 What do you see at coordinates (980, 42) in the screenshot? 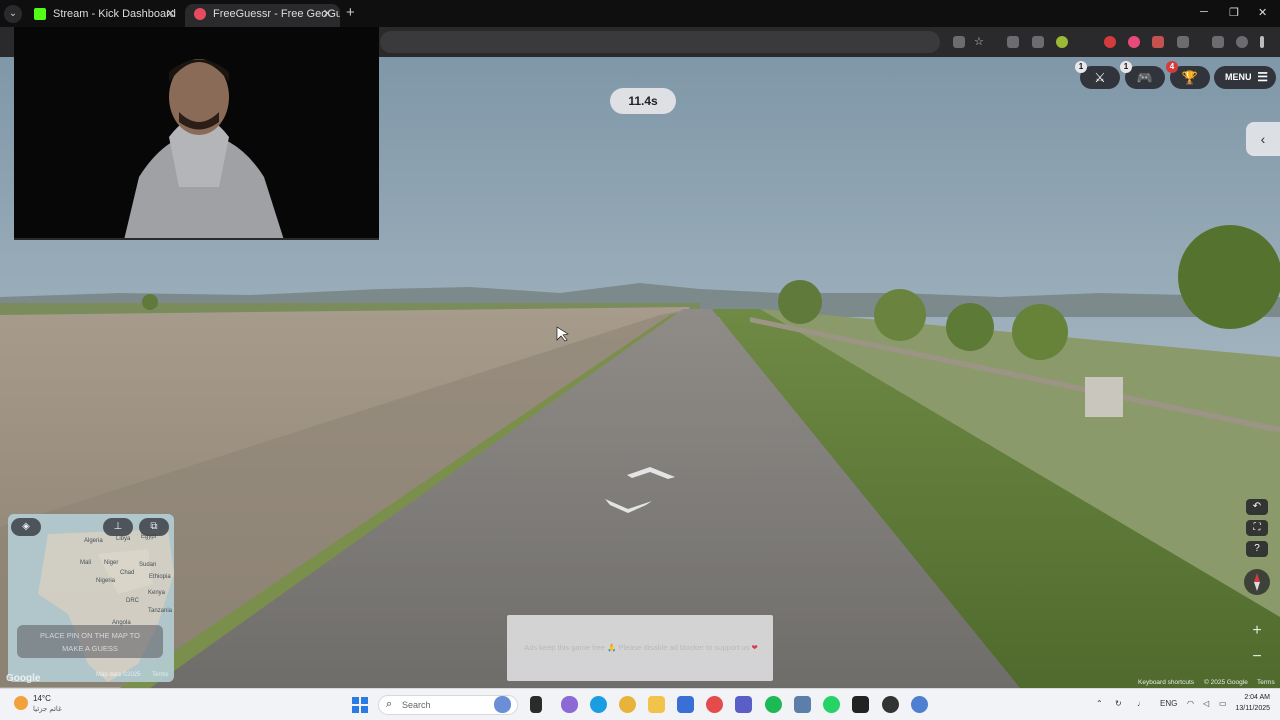
I see `bookmark-star-icon: ☆` at bounding box center [980, 42].